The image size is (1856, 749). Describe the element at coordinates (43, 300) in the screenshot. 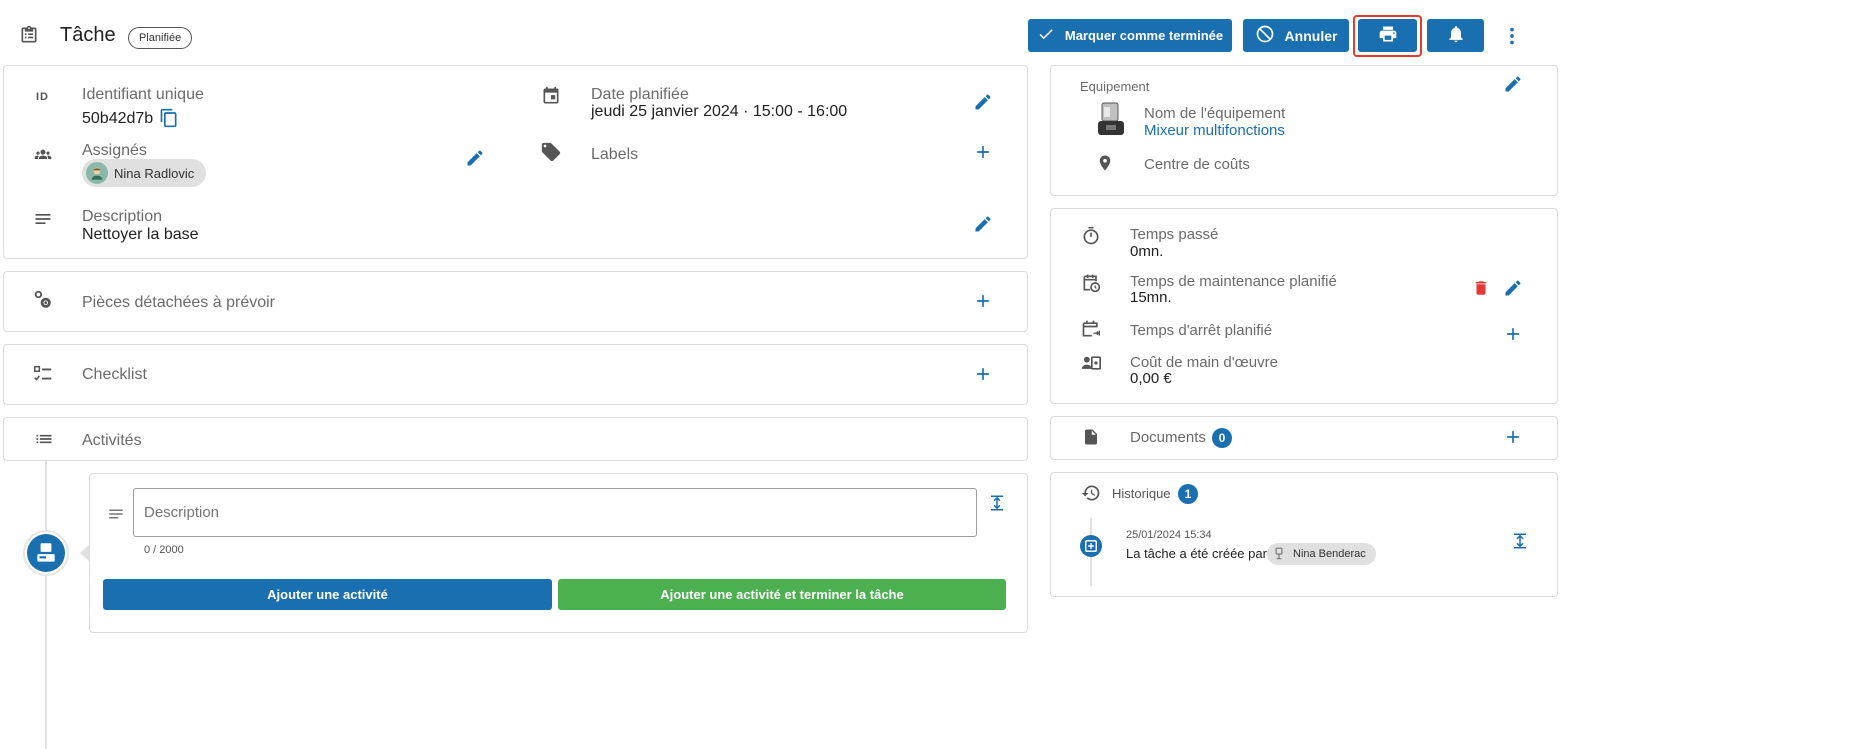

I see `gears-icon` at that location.